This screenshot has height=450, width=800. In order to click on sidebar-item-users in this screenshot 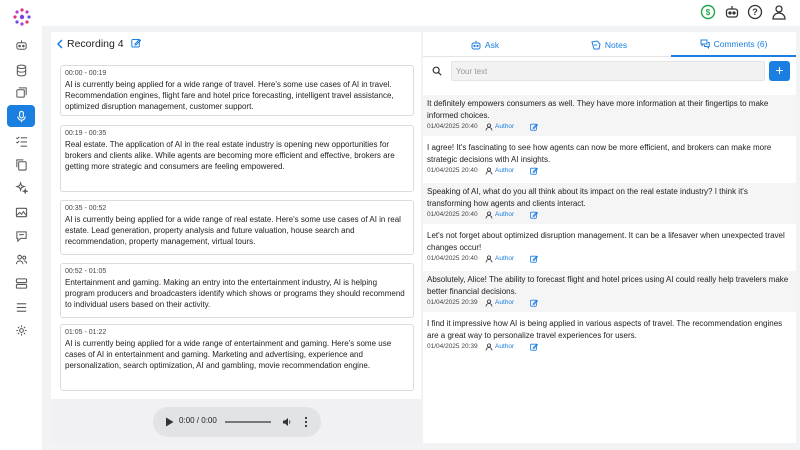, I will do `click(21, 259)`.